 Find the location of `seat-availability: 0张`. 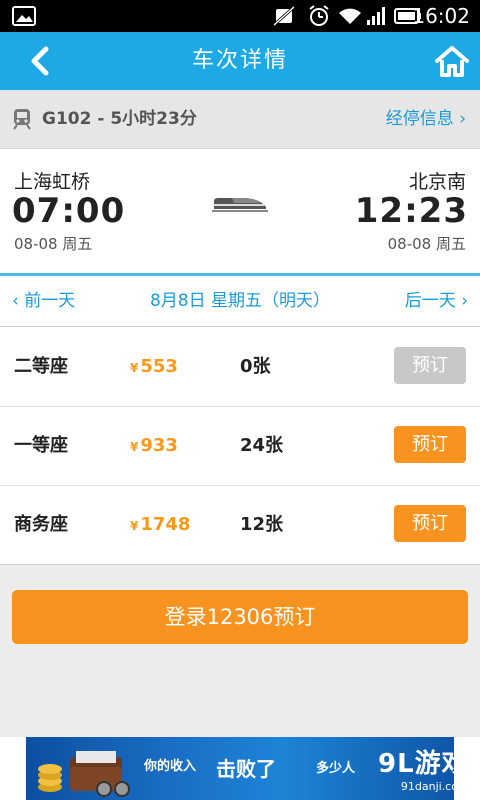

seat-availability: 0张 is located at coordinates (255, 366).